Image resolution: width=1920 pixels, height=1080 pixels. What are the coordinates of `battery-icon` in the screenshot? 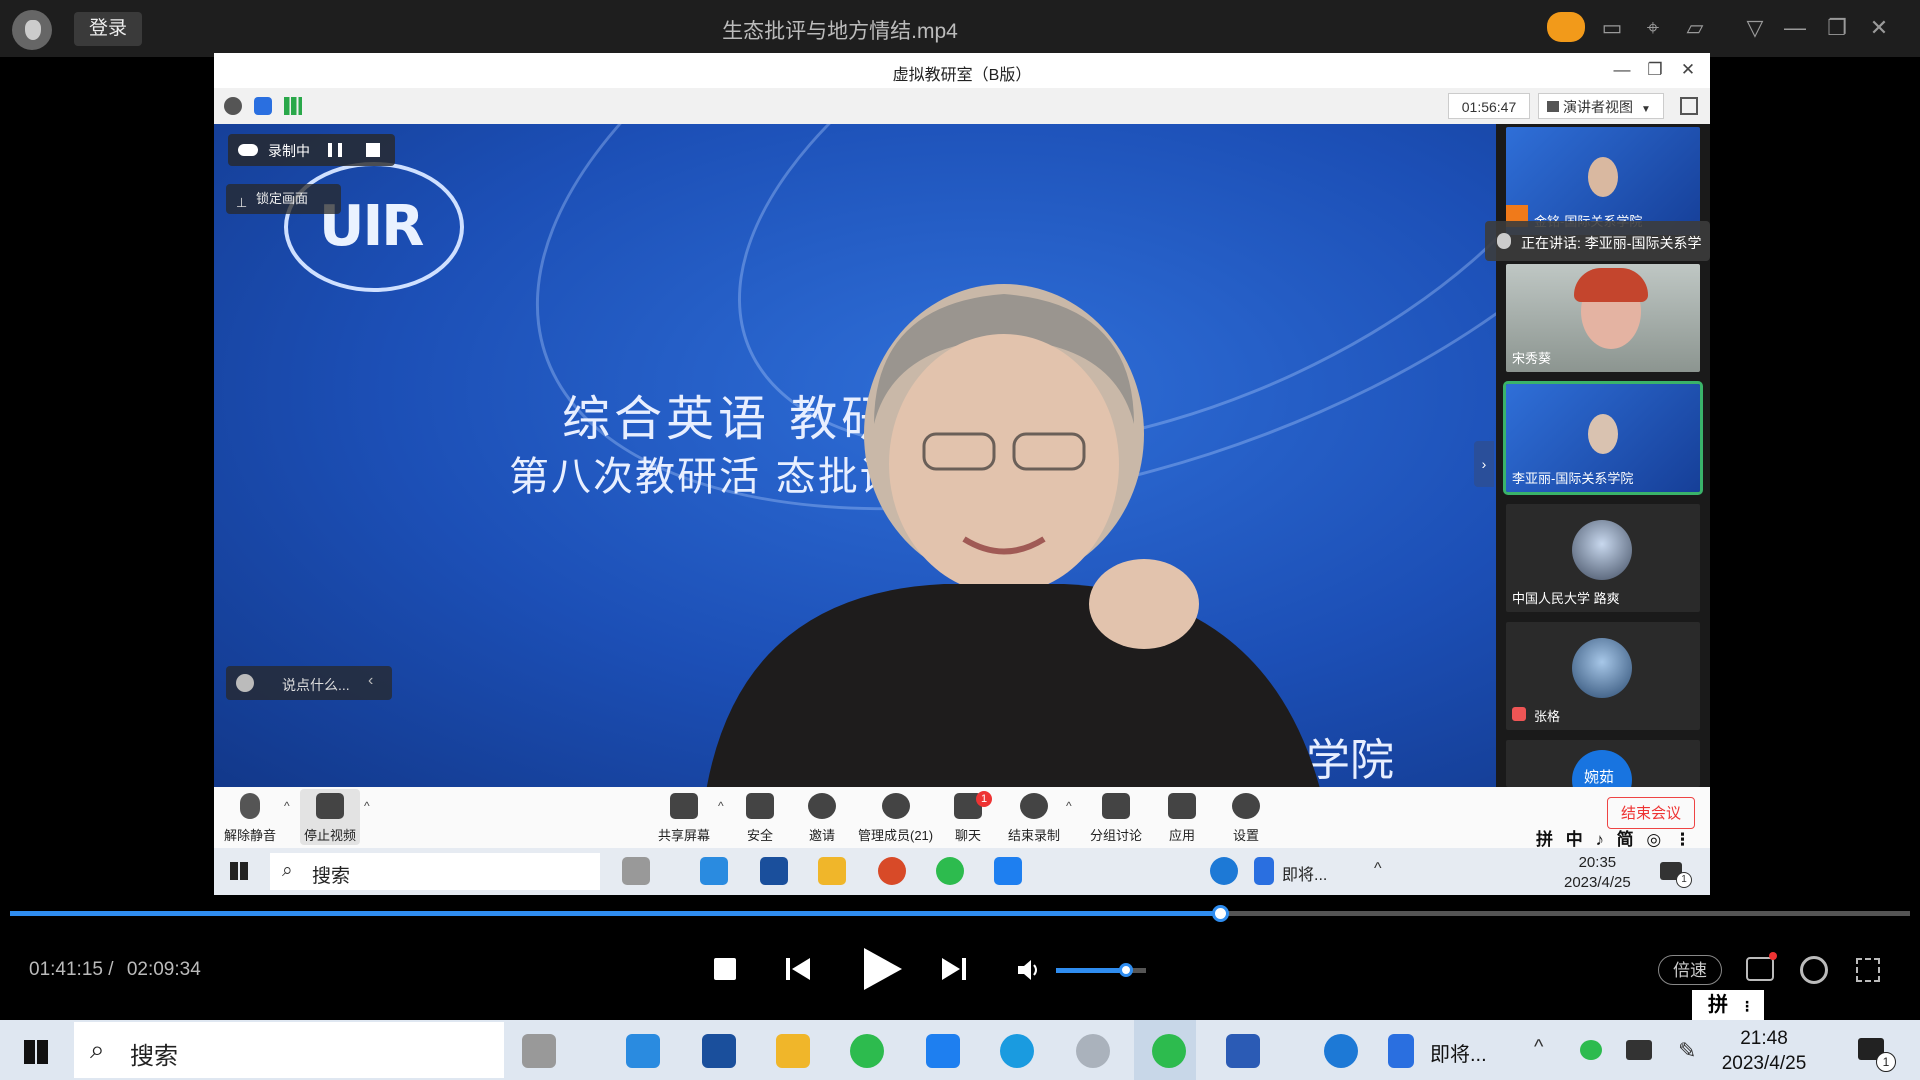 It's located at (1639, 1050).